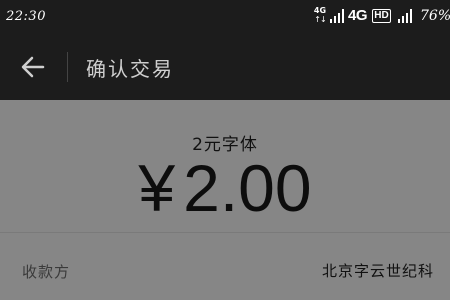 The height and width of the screenshot is (300, 450). I want to click on hd-badge: HD, so click(381, 16).